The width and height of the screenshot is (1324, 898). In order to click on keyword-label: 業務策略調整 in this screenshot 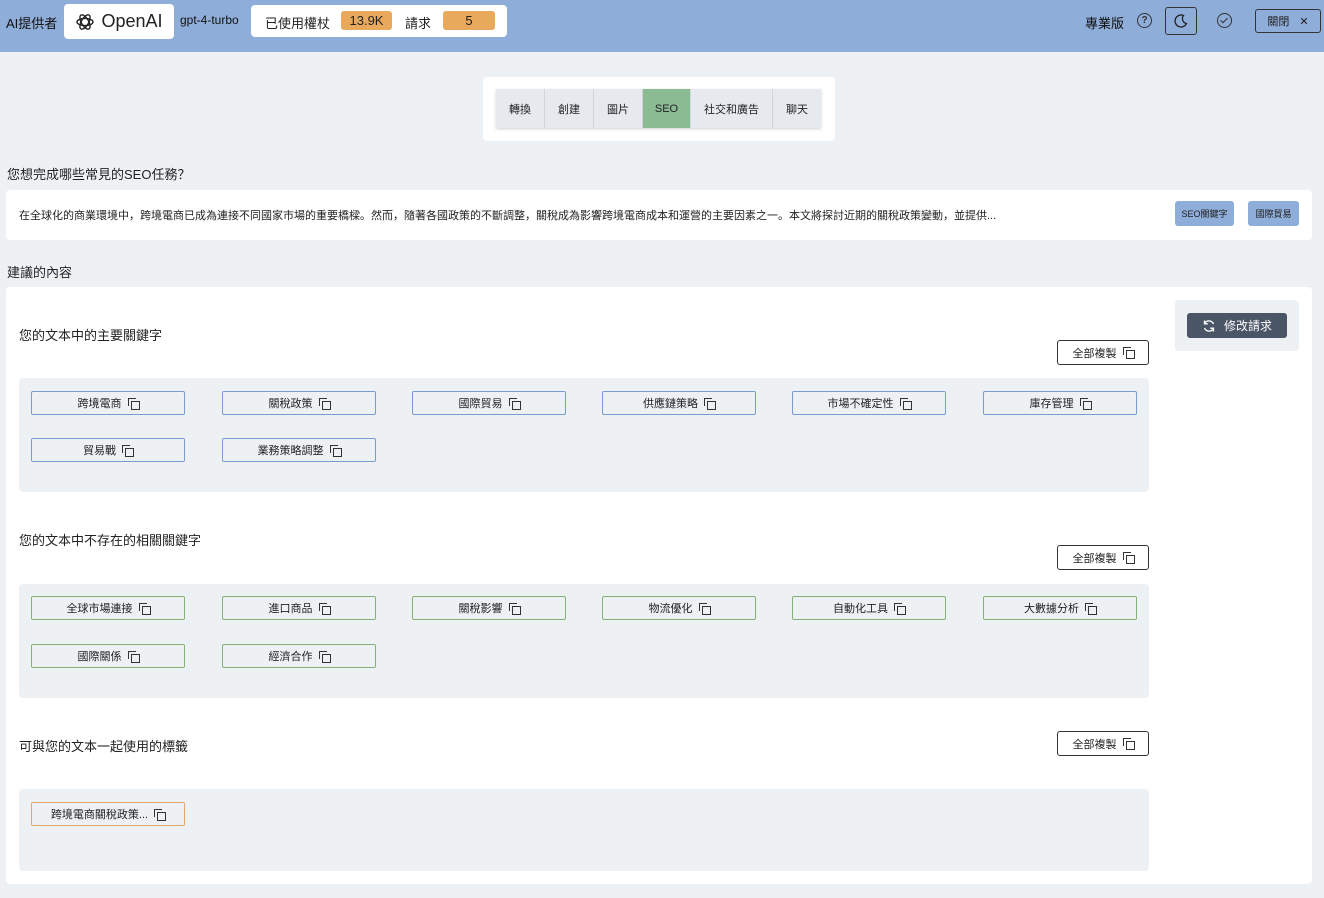, I will do `click(290, 451)`.